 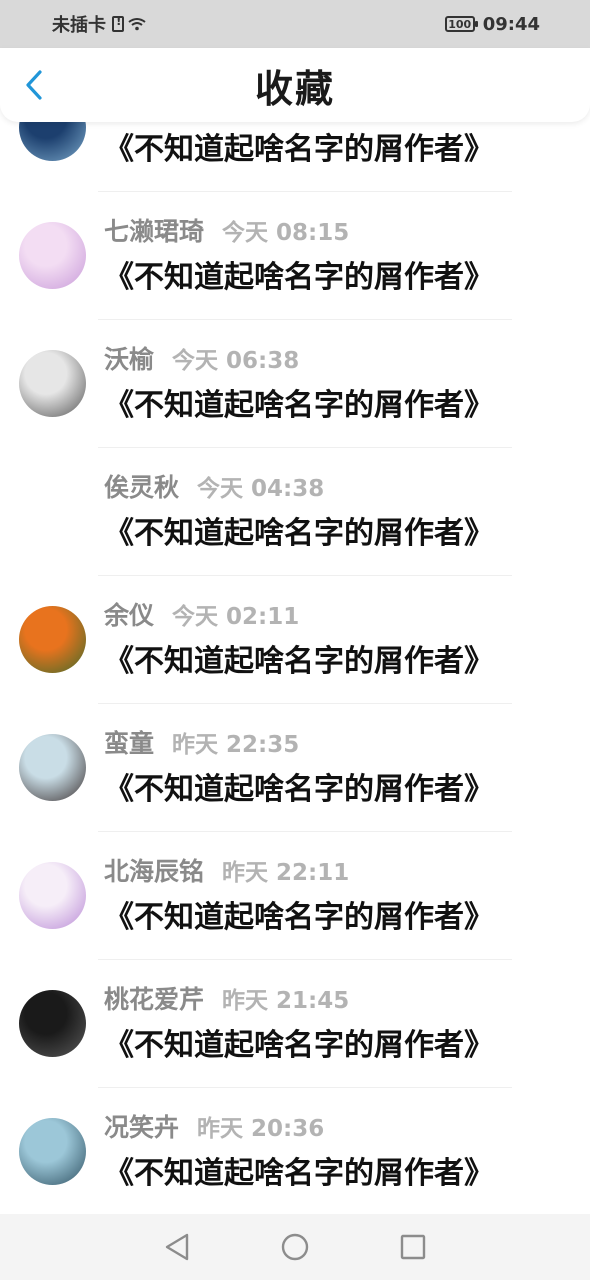 What do you see at coordinates (129, 358) in the screenshot?
I see `author-name: 沃榆` at bounding box center [129, 358].